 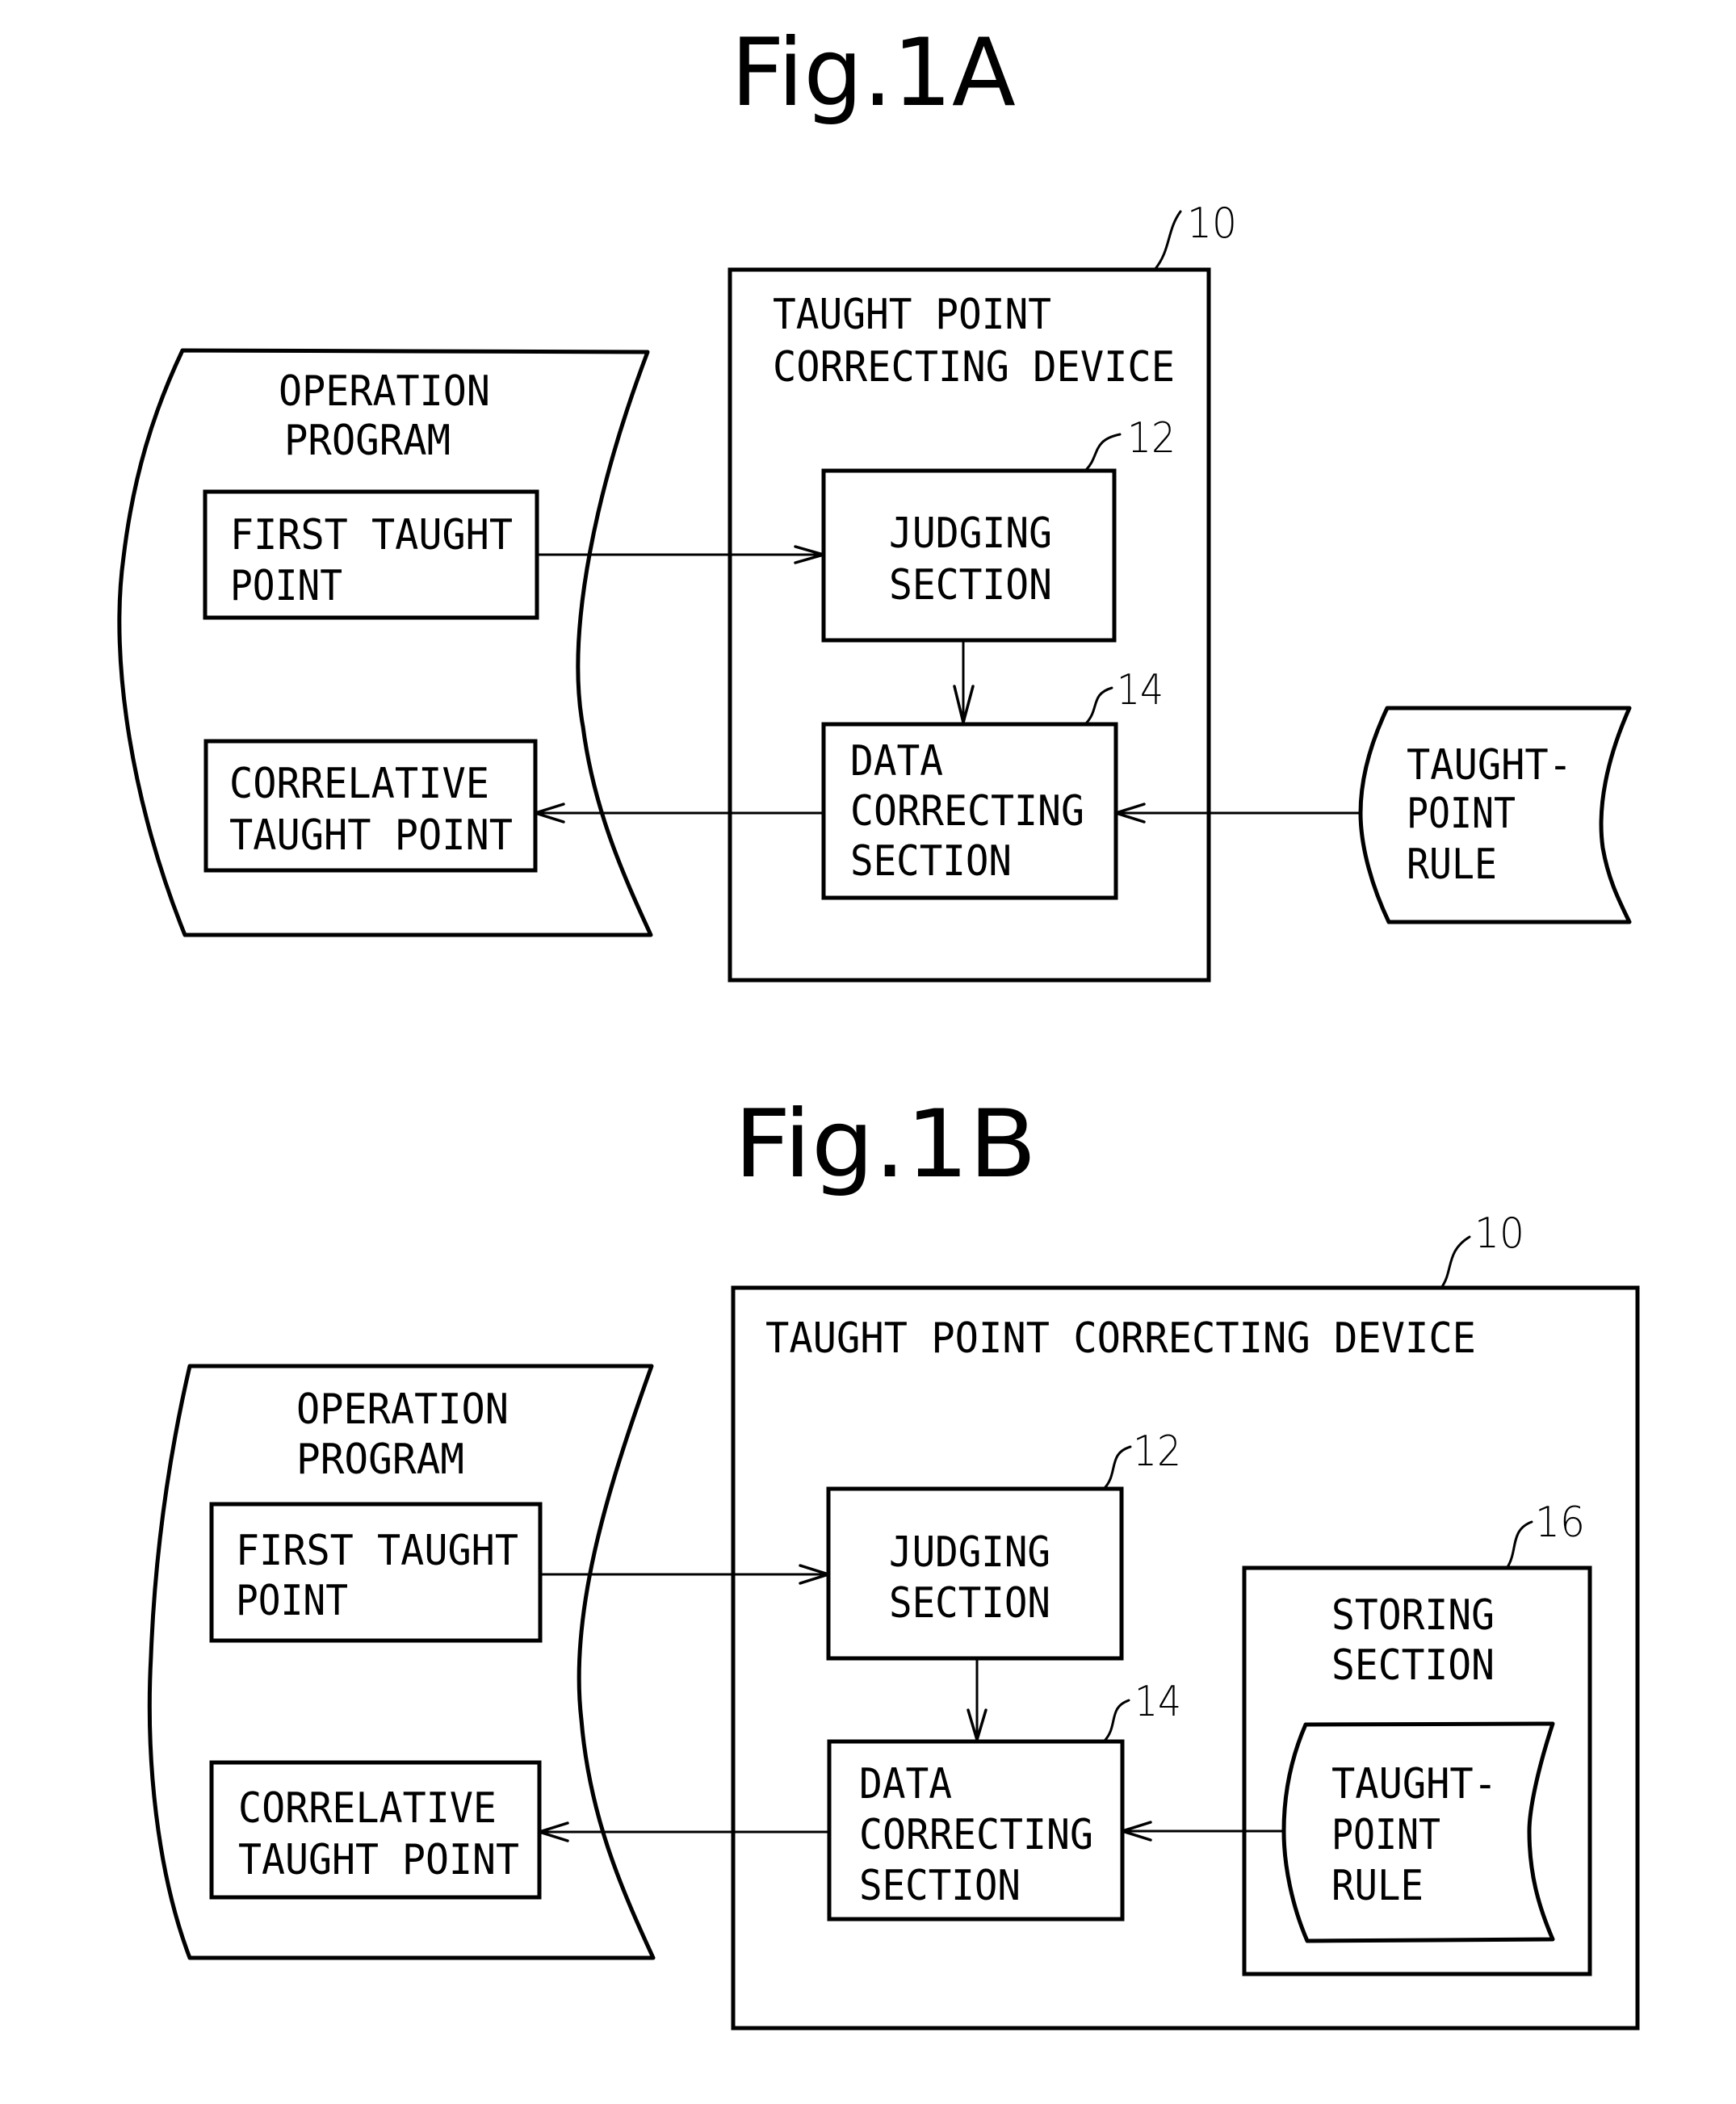 I want to click on storing-section: 16 STORING SECTION TAUGHT- POINT RULE, so click(x=1417, y=1737).